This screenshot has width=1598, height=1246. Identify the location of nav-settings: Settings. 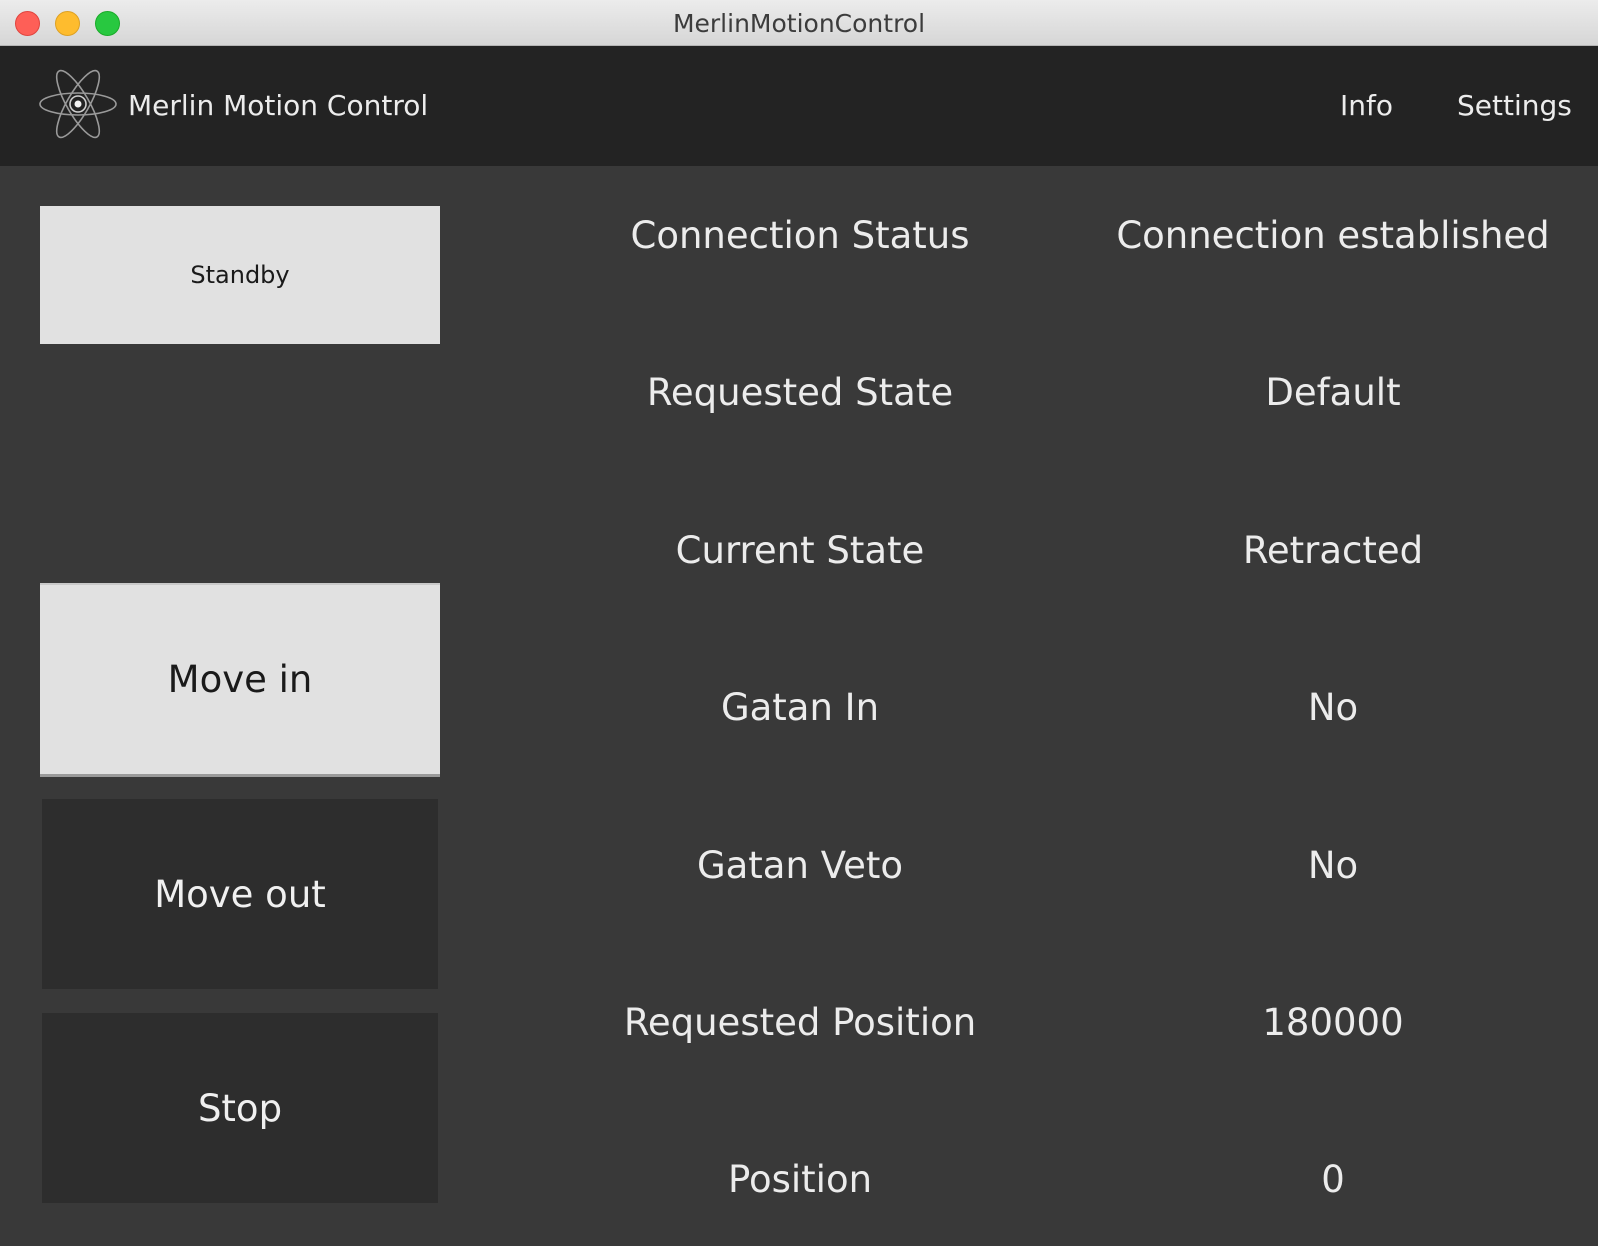
(1514, 106).